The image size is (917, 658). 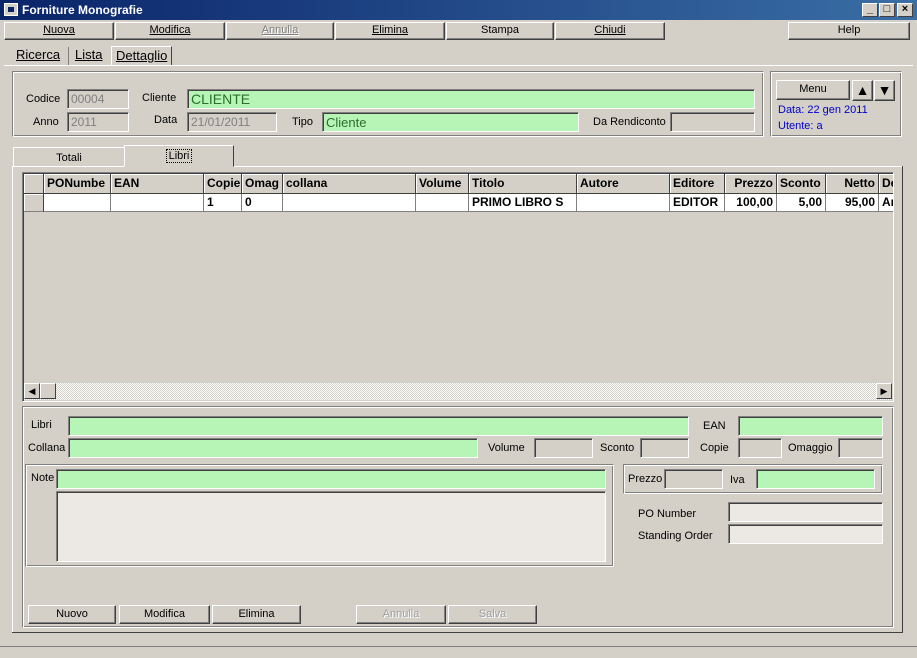 I want to click on sconto-field, so click(x=664, y=448).